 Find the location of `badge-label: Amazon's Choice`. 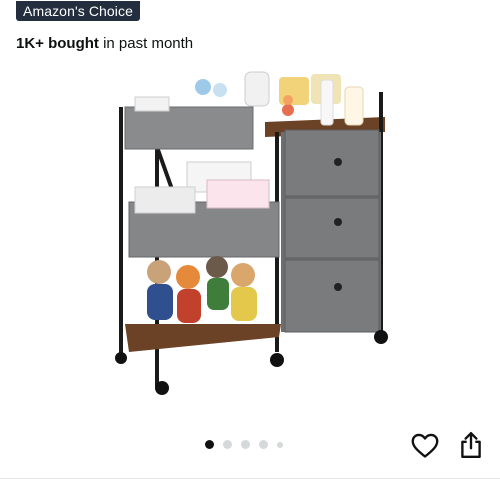

badge-label: Amazon's Choice is located at coordinates (78, 11).